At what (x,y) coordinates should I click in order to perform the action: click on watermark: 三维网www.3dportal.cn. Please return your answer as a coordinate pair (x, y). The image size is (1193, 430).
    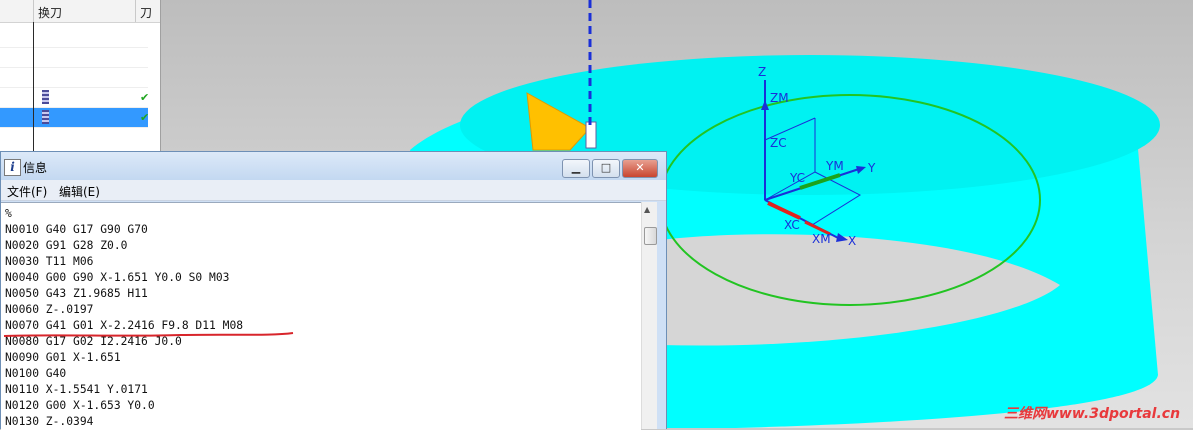
    Looking at the image, I should click on (1092, 413).